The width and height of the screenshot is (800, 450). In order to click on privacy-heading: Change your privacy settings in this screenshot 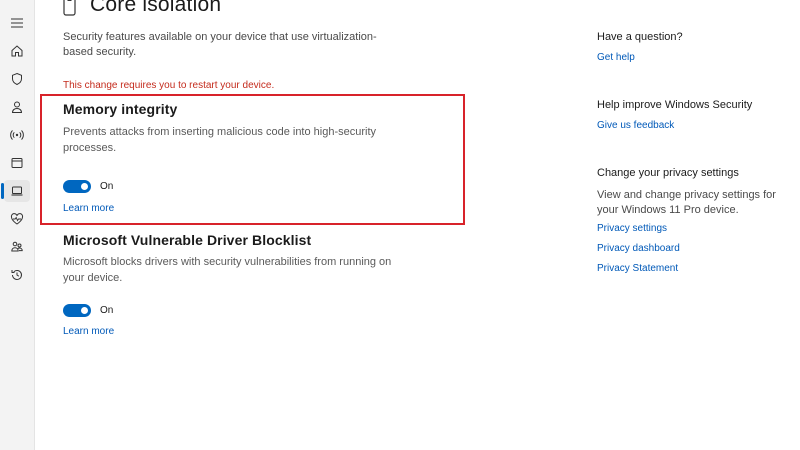, I will do `click(668, 173)`.